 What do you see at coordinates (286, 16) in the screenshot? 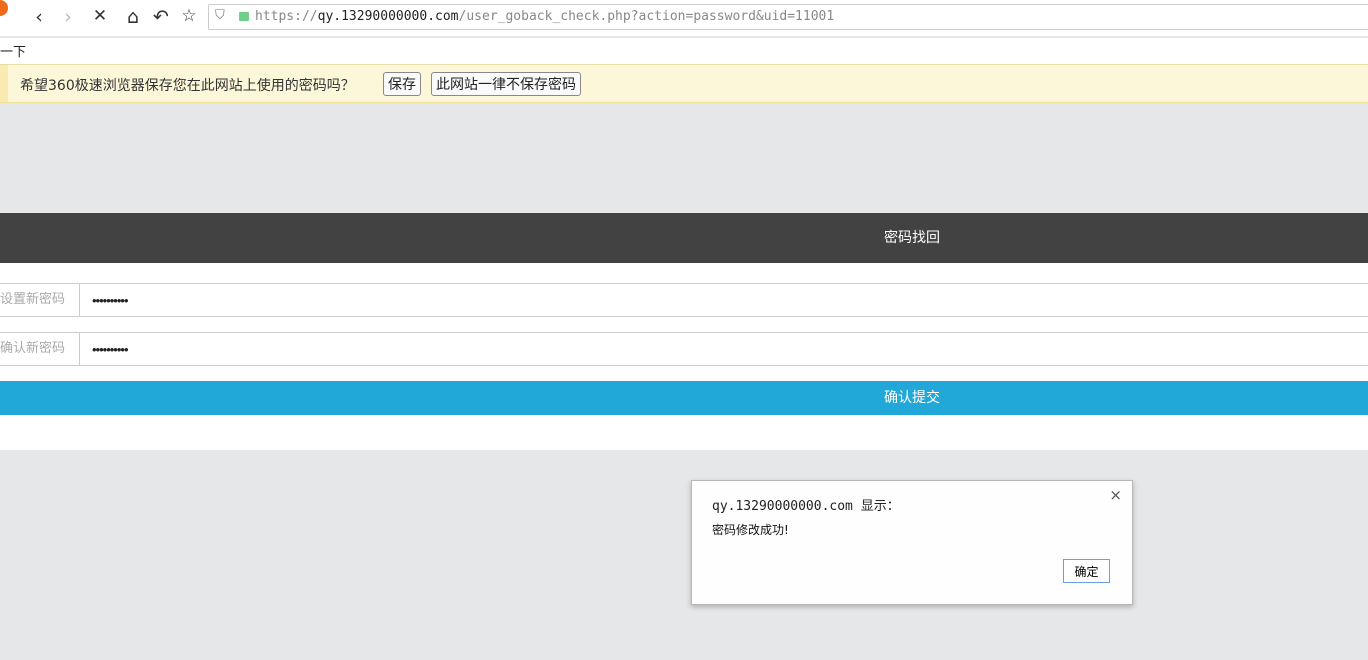
I see `url-scheme: https://` at bounding box center [286, 16].